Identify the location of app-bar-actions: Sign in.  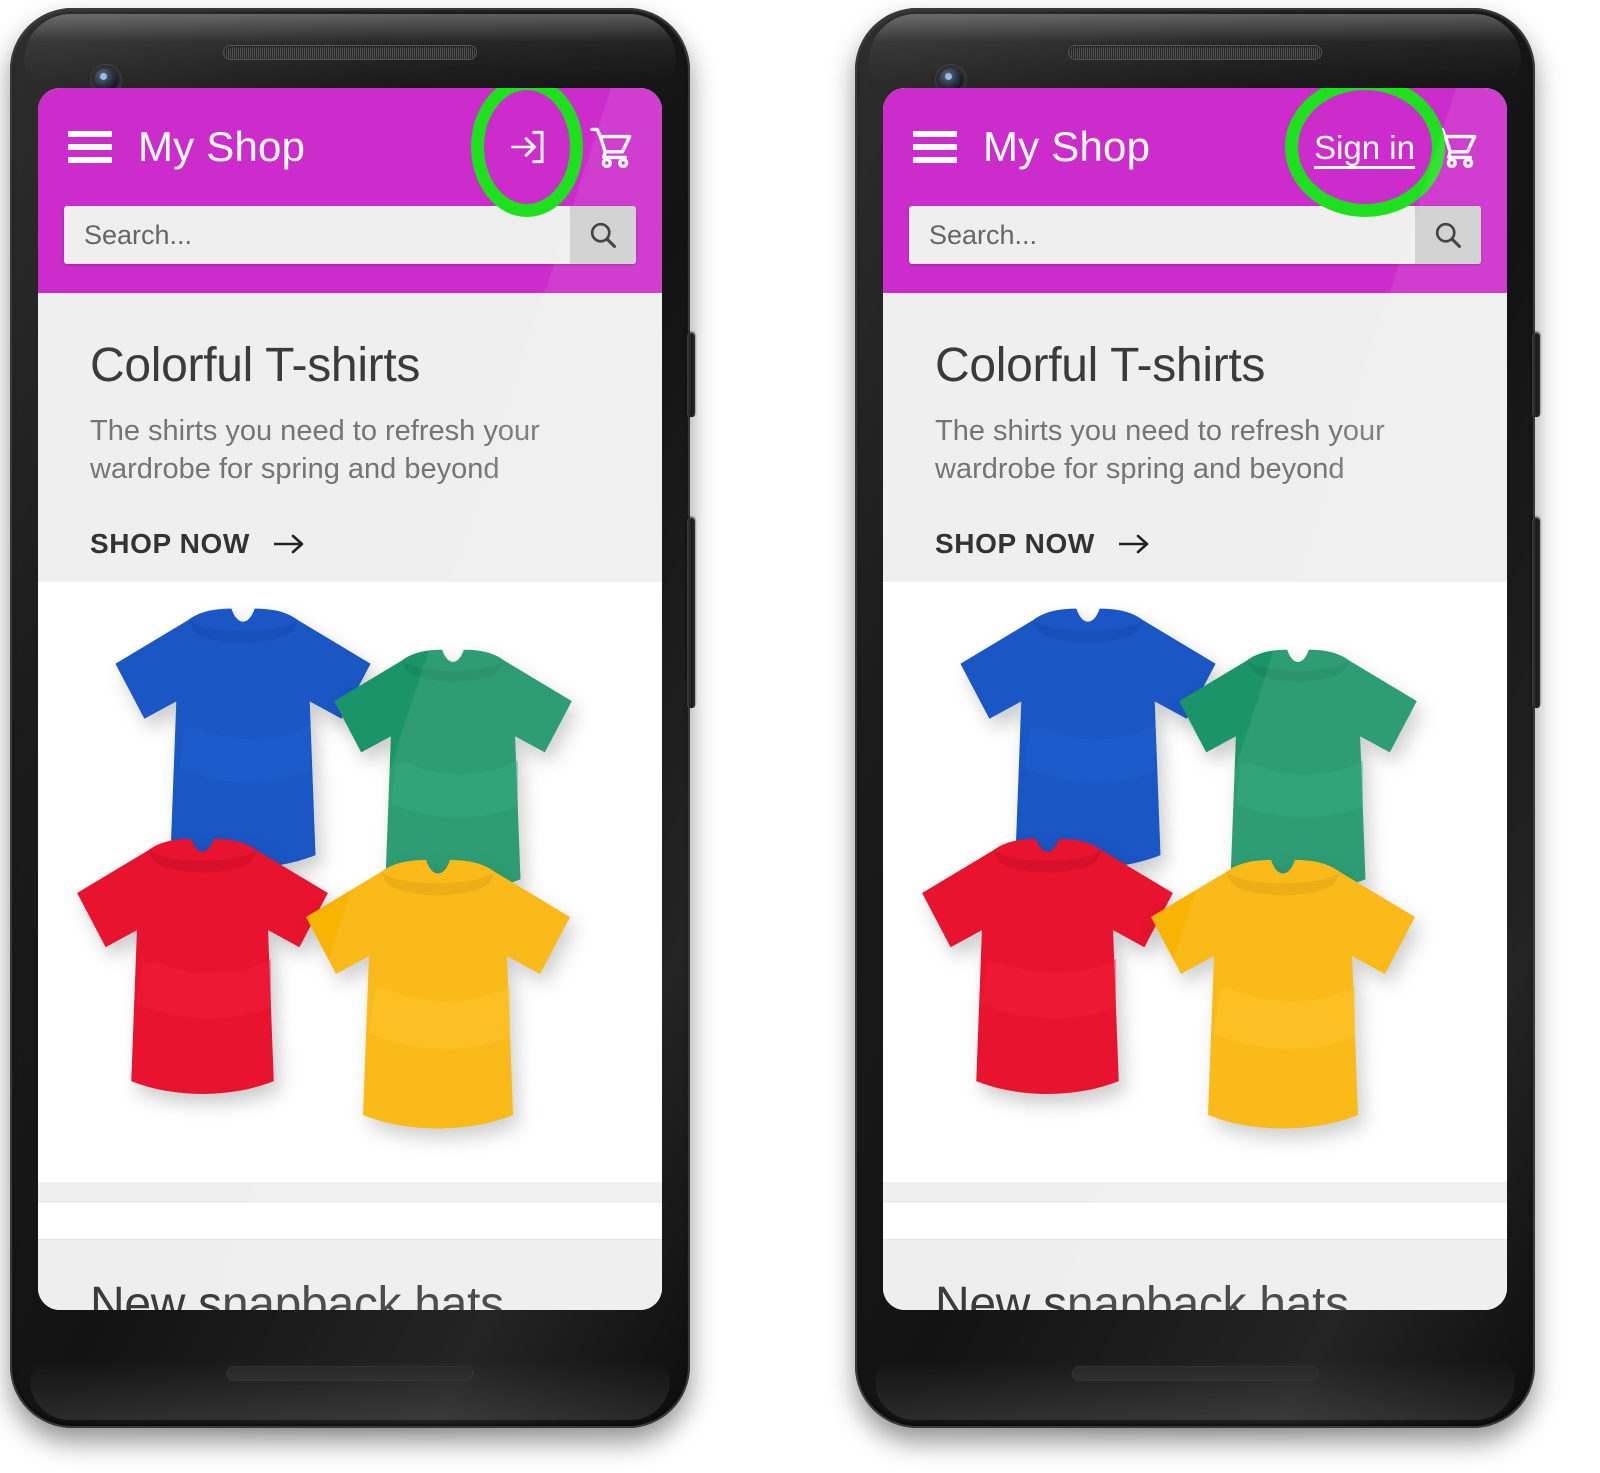
(1382, 152).